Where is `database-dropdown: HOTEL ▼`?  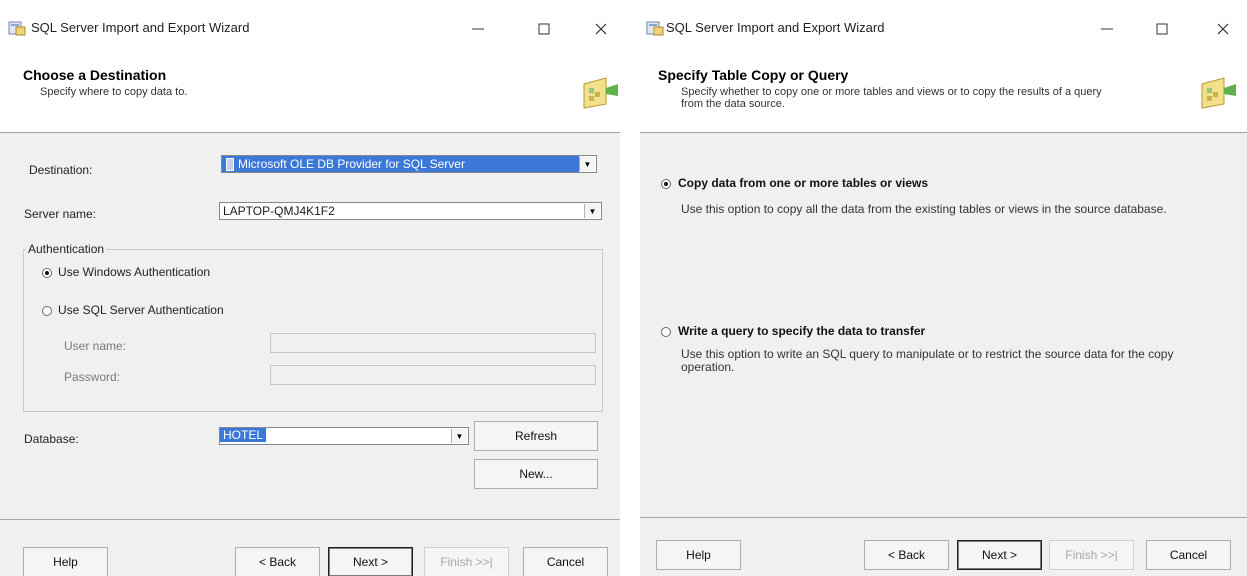 database-dropdown: HOTEL ▼ is located at coordinates (344, 436).